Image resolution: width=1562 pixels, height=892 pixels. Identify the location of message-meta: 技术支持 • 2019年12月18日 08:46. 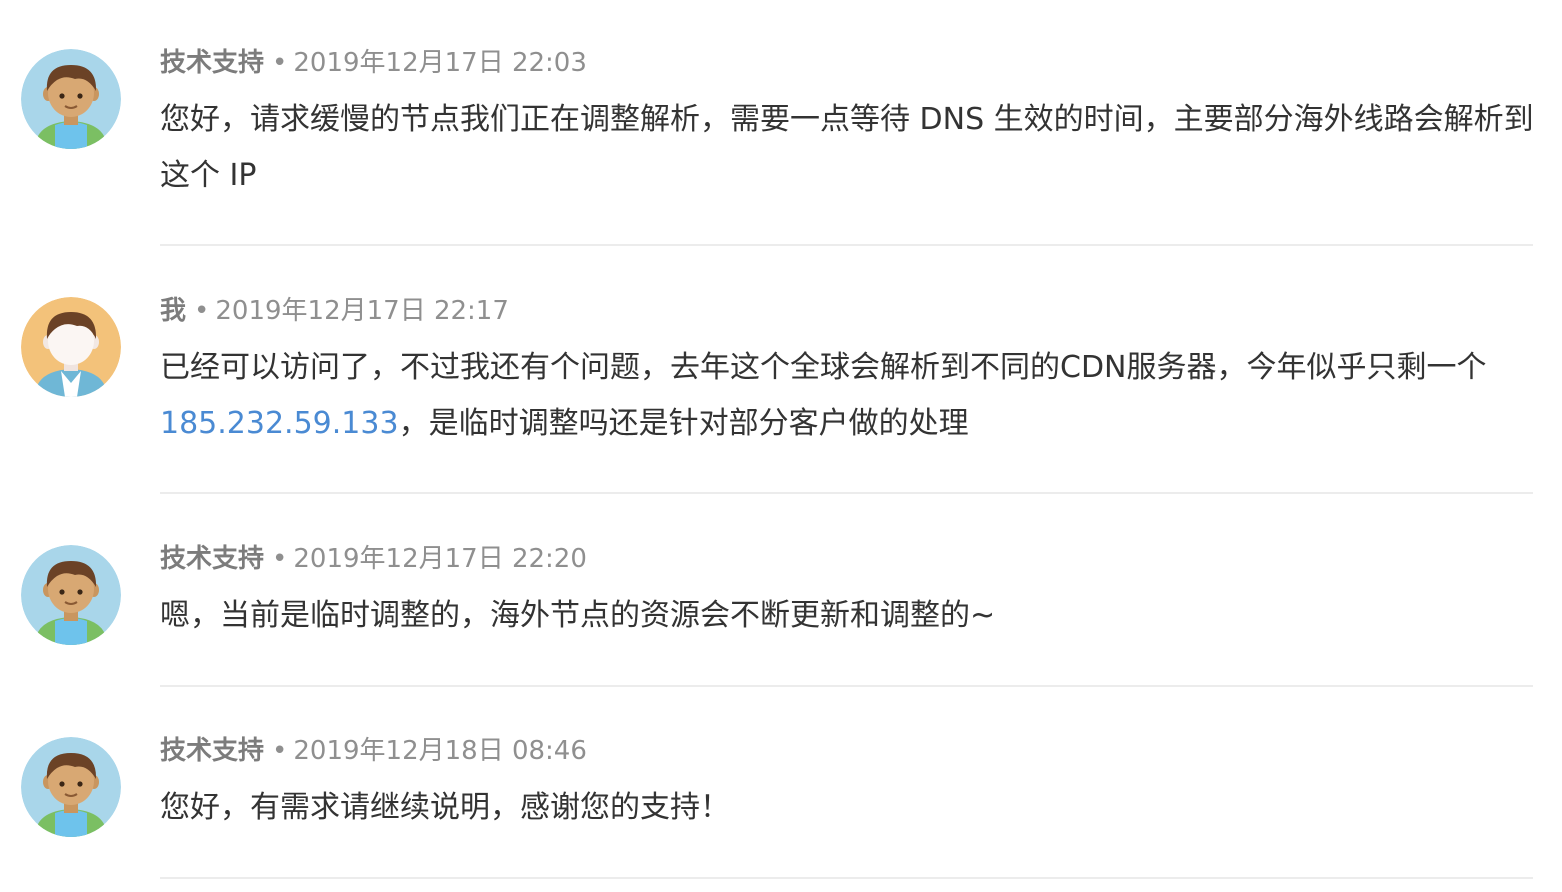
(373, 751).